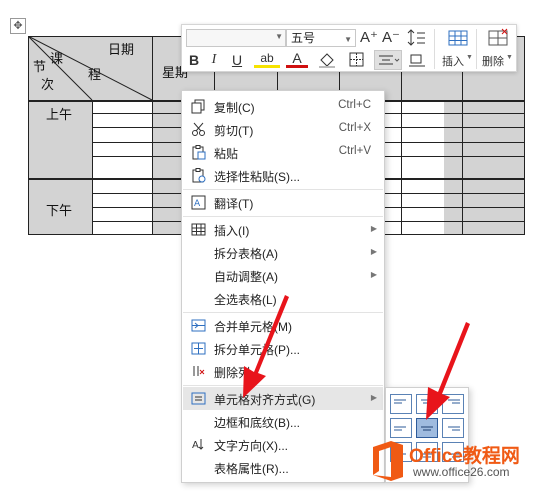 The height and width of the screenshot is (491, 533). I want to click on align-top-center-button, so click(427, 404).